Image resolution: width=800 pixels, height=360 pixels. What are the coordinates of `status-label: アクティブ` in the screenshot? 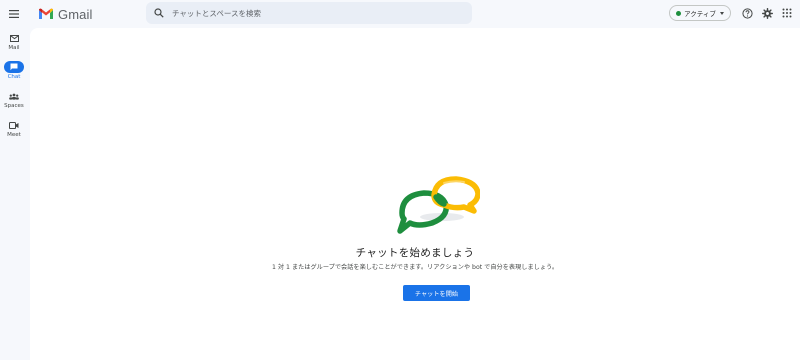 It's located at (700, 14).